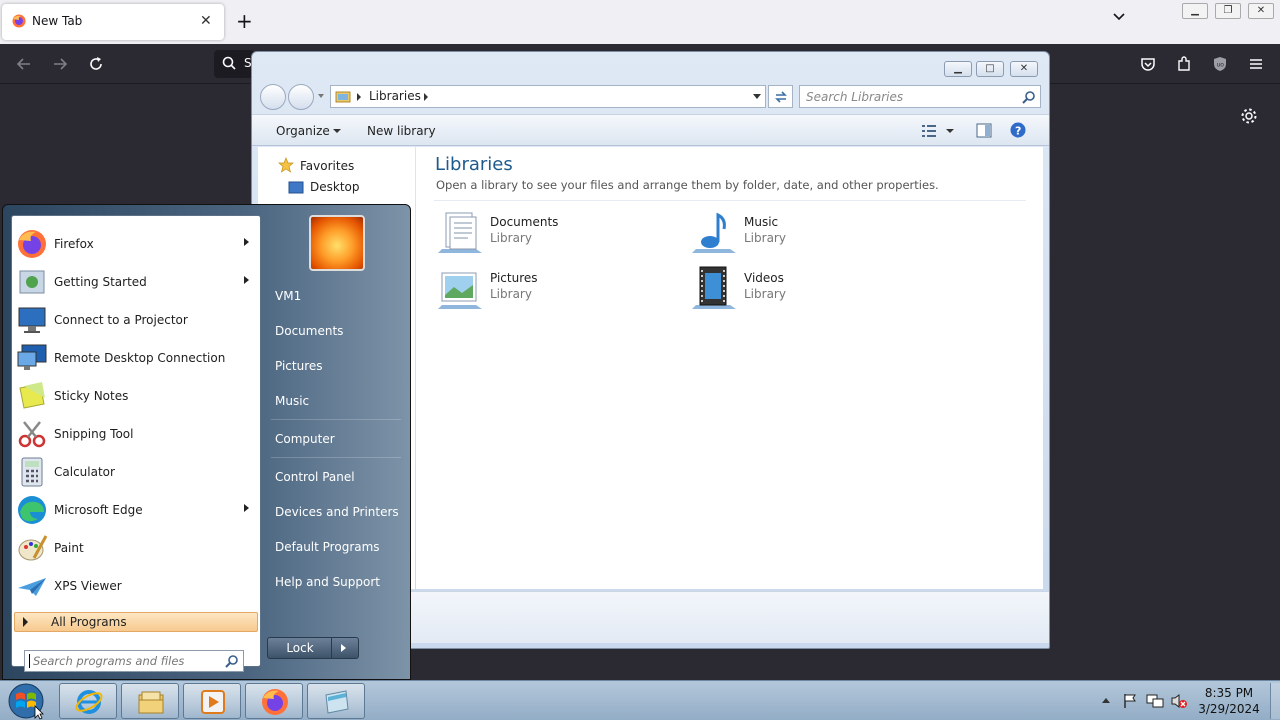 This screenshot has width=1280, height=720. I want to click on start-link-vm1: VM1, so click(288, 296).